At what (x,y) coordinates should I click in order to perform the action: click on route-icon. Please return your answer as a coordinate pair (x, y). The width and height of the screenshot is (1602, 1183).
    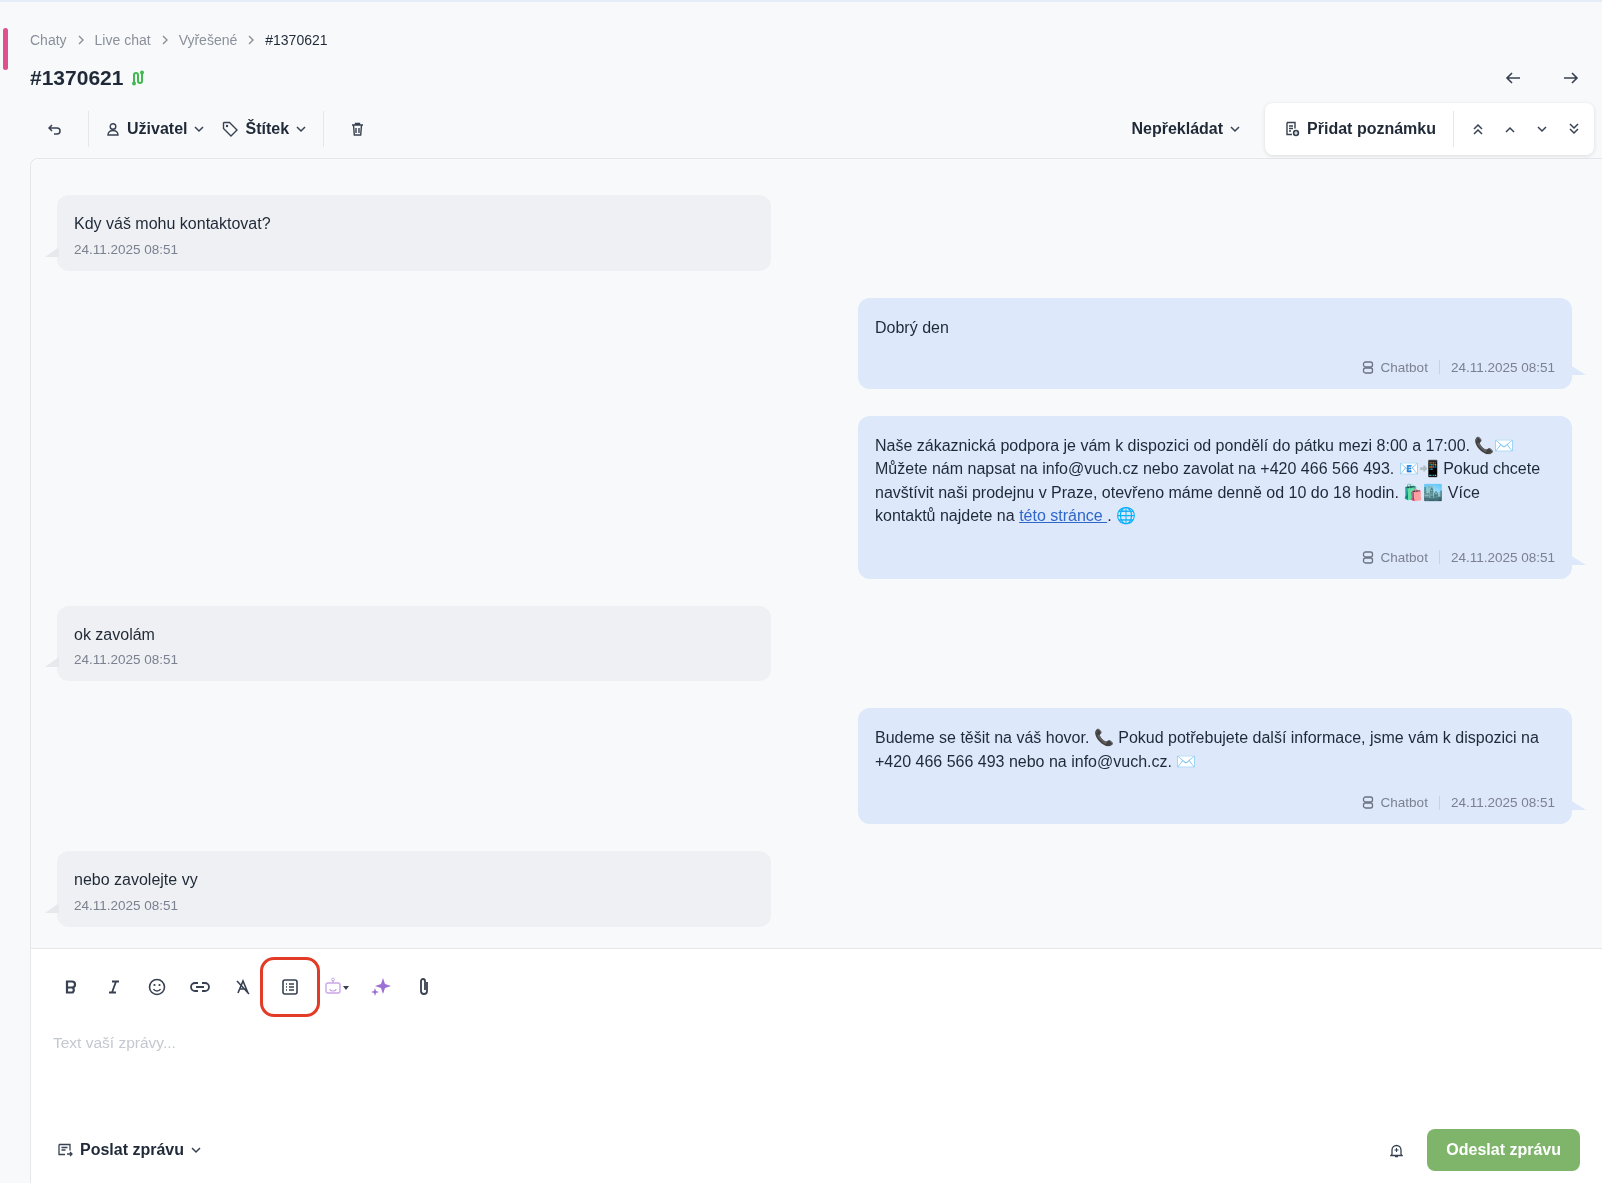
    Looking at the image, I should click on (138, 78).